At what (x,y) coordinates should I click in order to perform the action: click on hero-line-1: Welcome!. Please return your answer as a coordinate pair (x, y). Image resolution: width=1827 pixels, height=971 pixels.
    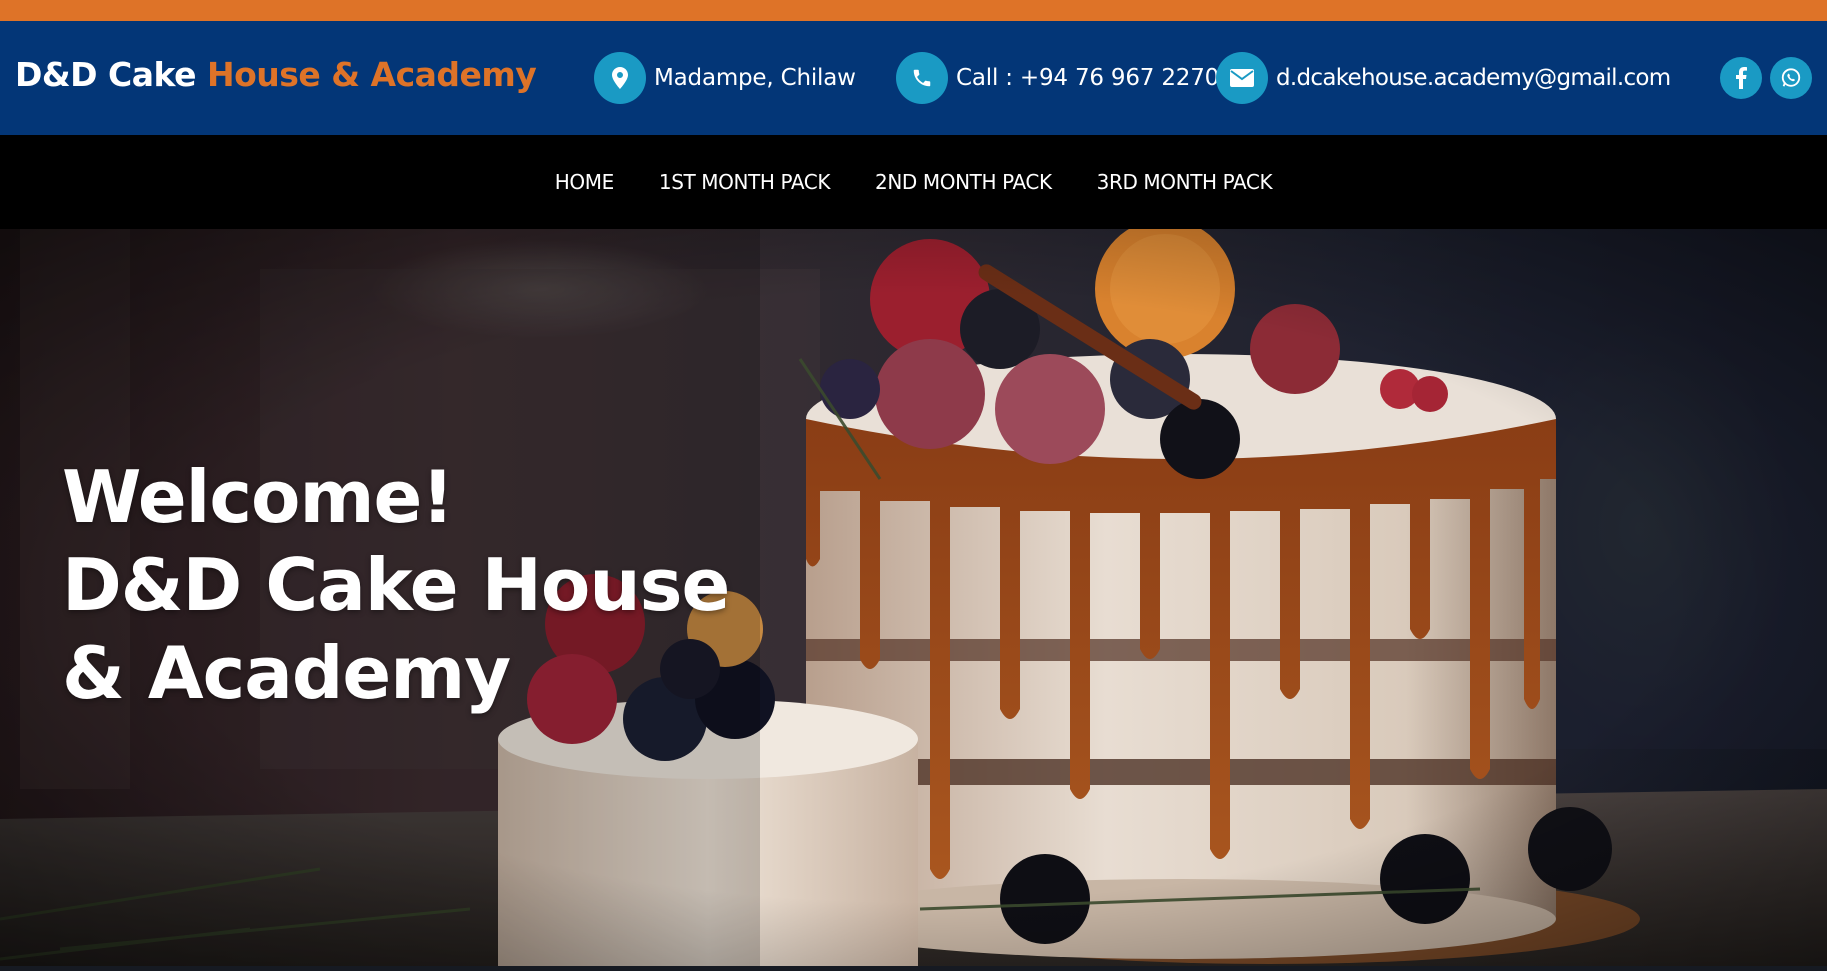
    Looking at the image, I should click on (258, 497).